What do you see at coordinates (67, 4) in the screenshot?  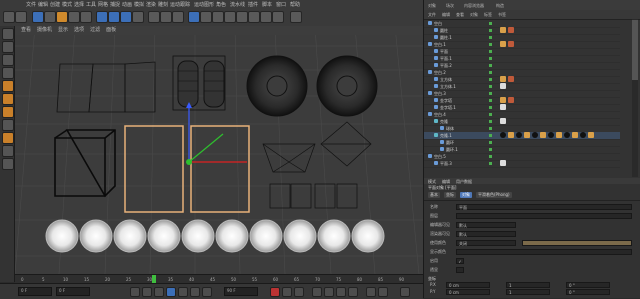 I see `menu-mode: 模式` at bounding box center [67, 4].